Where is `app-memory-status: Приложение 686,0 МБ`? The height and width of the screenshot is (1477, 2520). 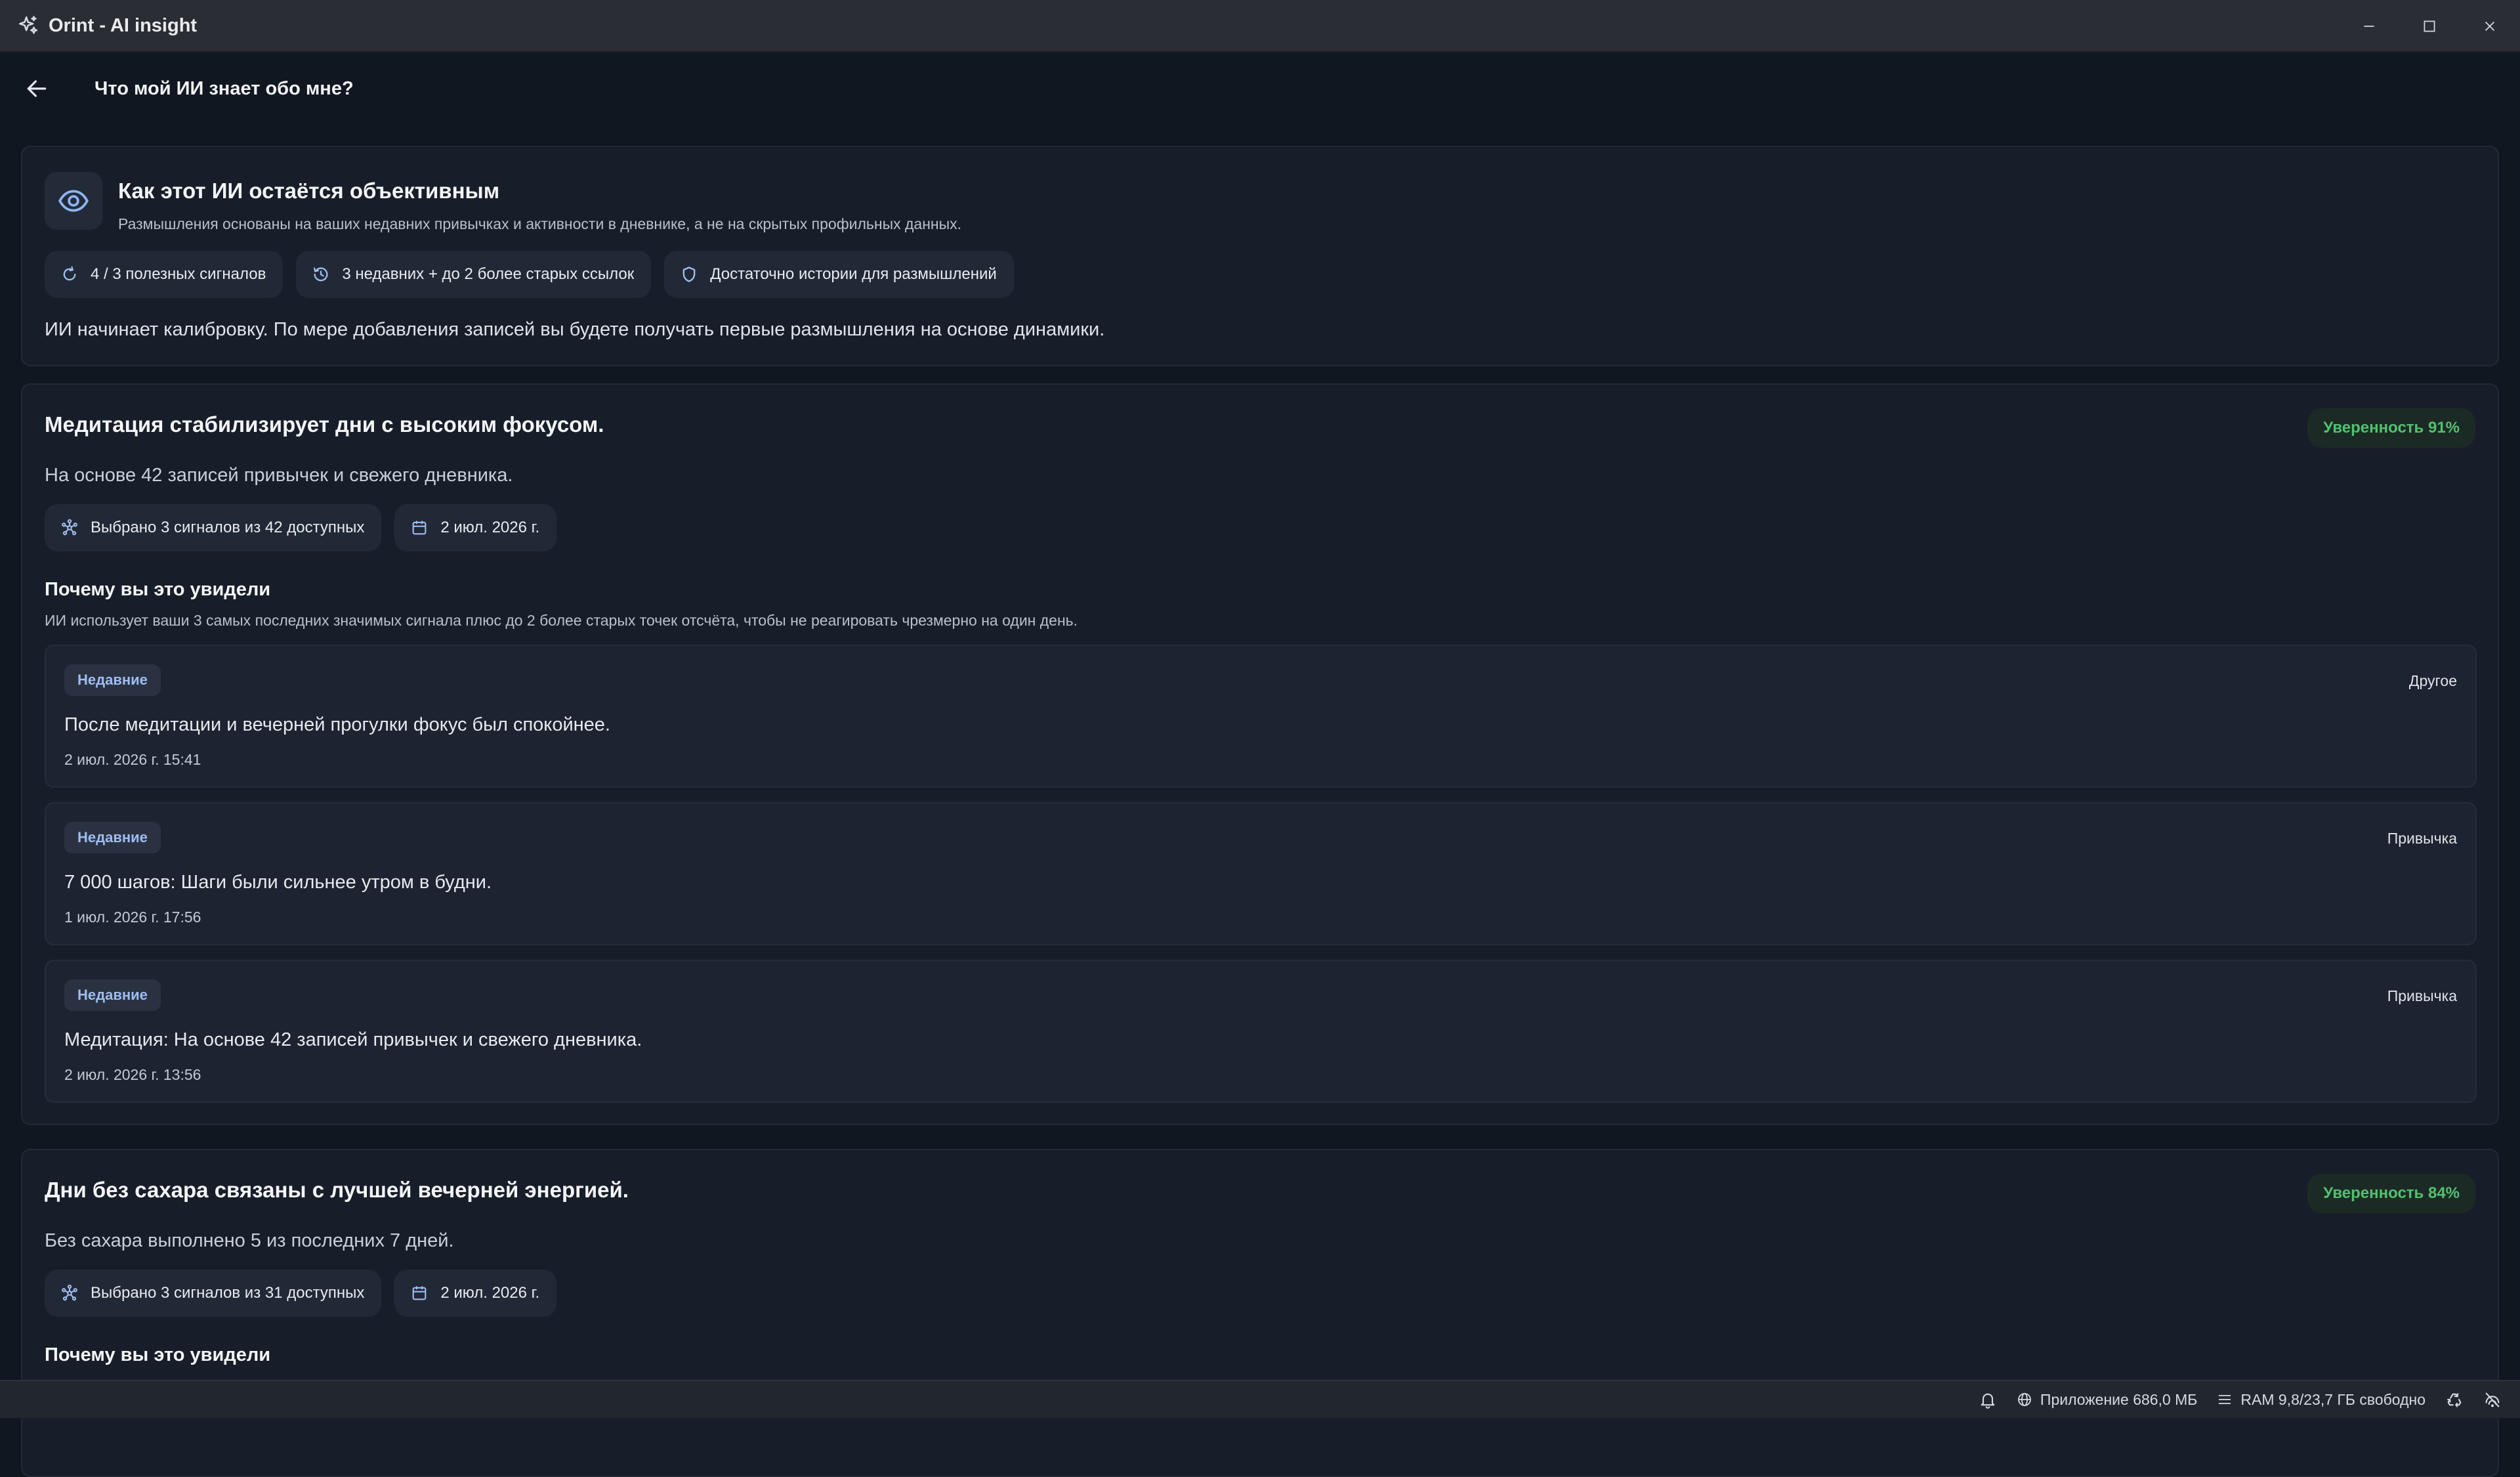 app-memory-status: Приложение 686,0 МБ is located at coordinates (2107, 1399).